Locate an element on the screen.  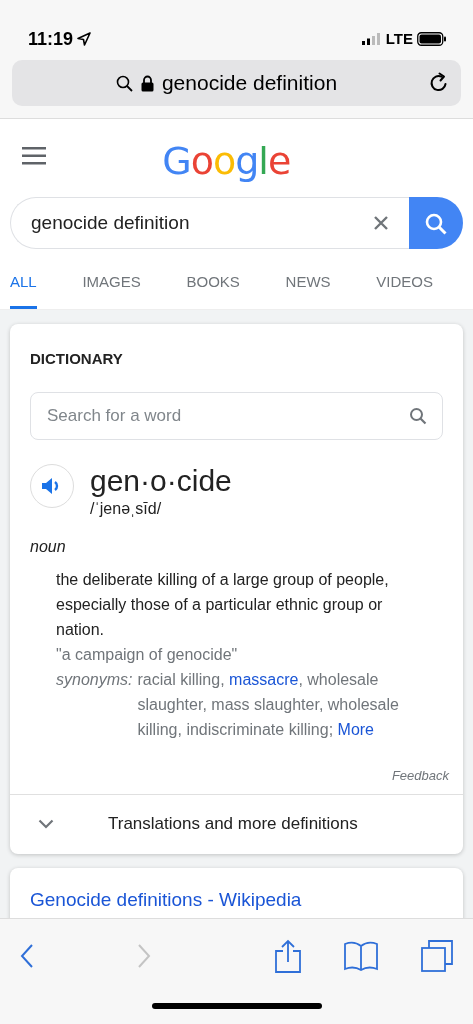
search-tab: NEWS is located at coordinates (308, 283).